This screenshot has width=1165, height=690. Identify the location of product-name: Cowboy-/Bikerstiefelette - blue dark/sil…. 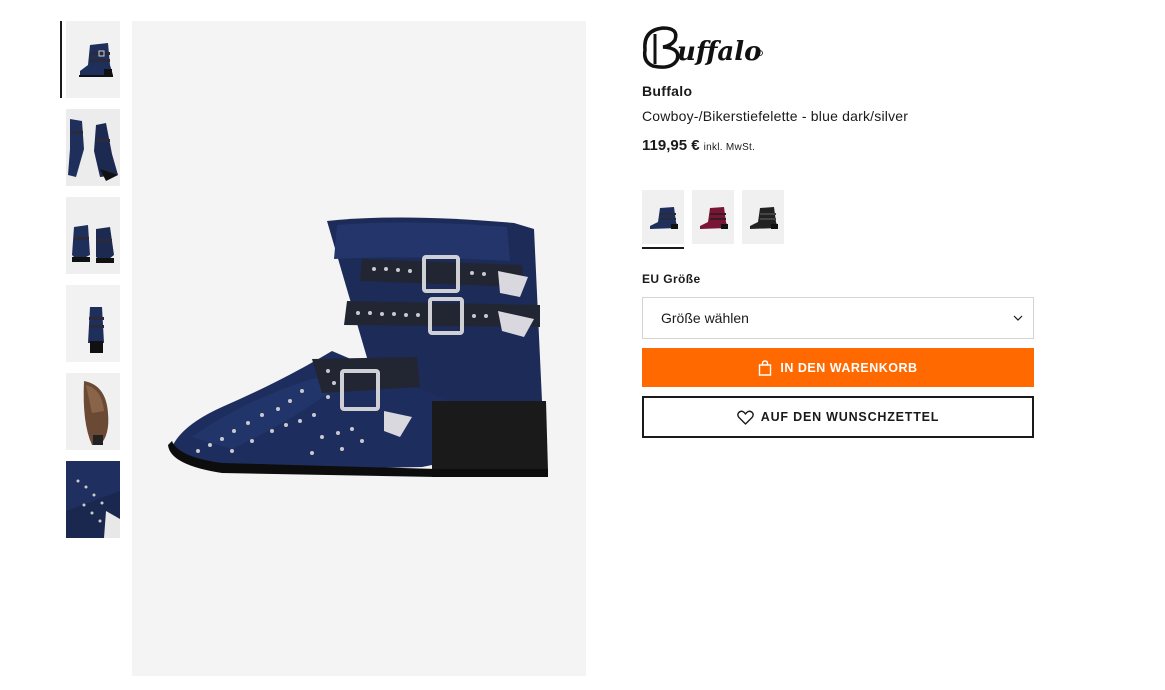
(775, 116).